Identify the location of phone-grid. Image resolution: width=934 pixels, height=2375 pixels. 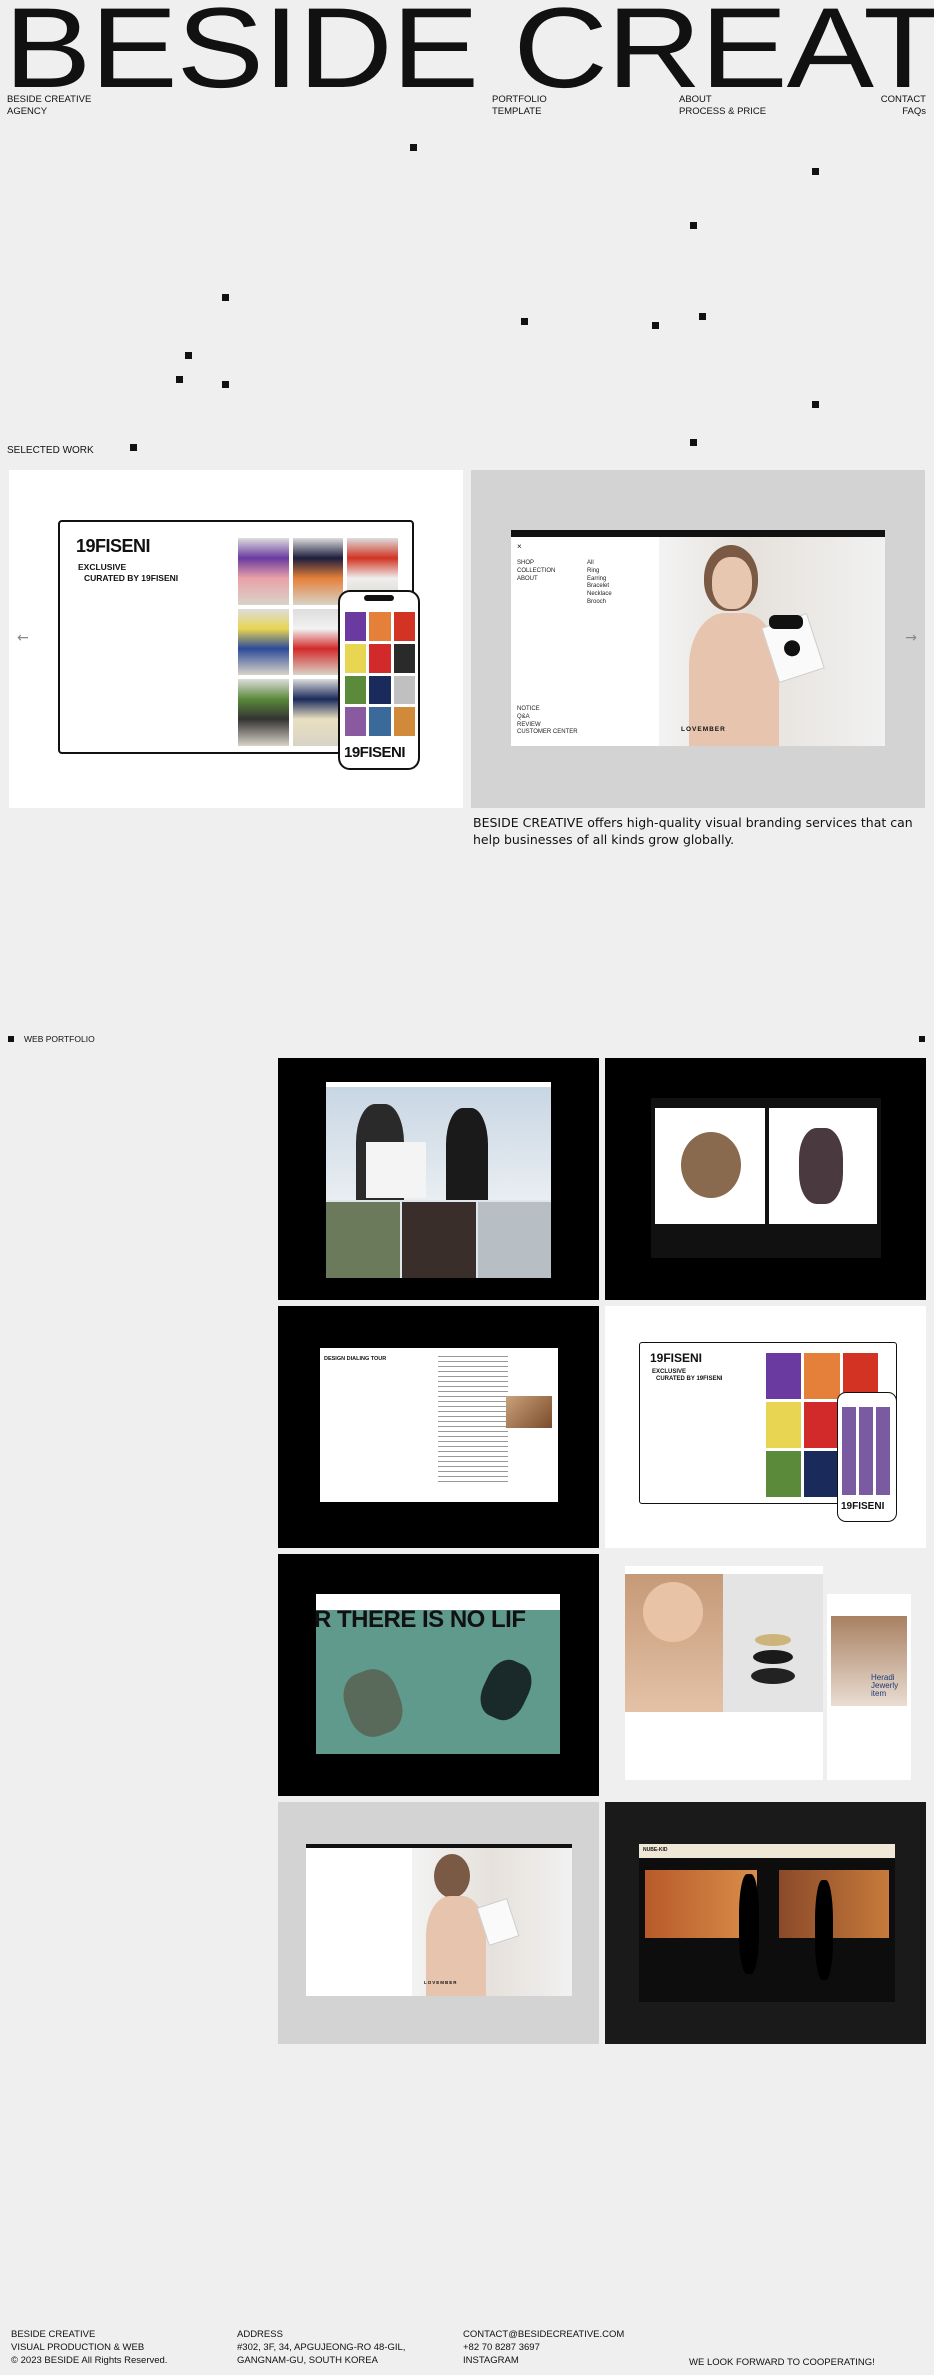
(380, 674).